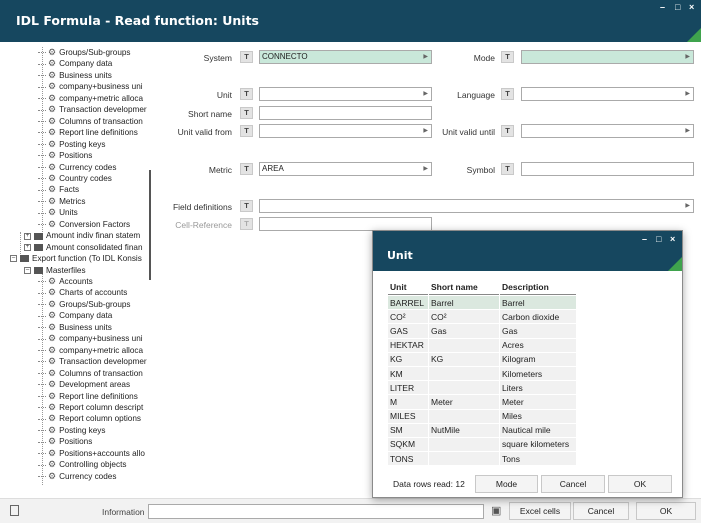 Image resolution: width=701 pixels, height=523 pixels. Describe the element at coordinates (408, 287) in the screenshot. I see `column-header-unit: Unit` at that location.